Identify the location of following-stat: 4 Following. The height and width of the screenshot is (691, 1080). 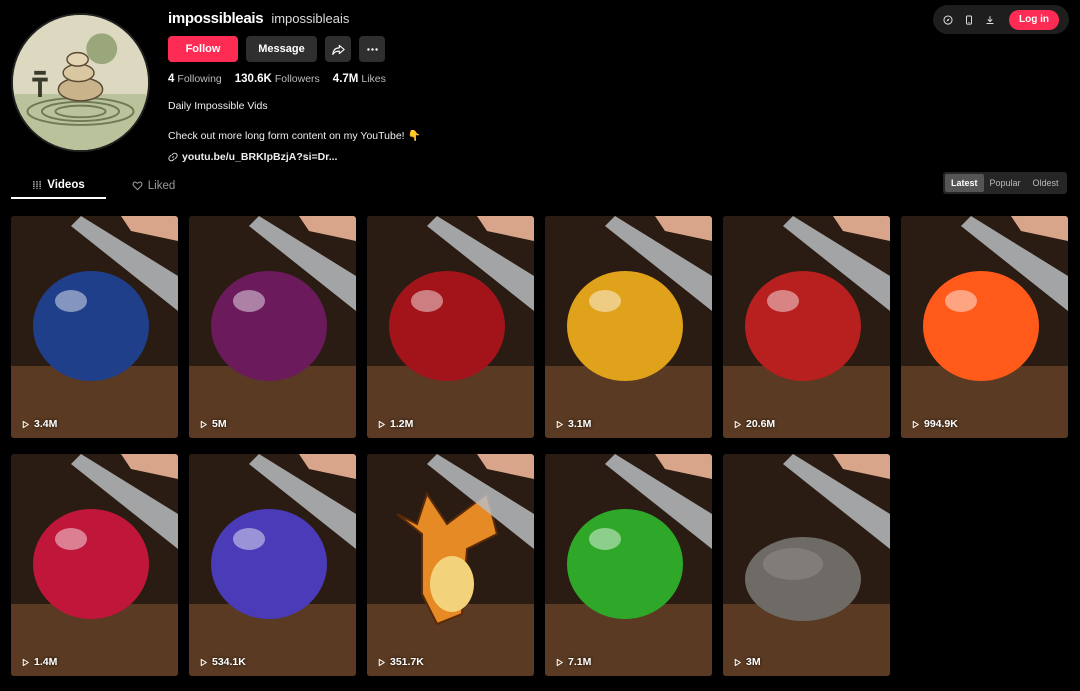
(195, 79).